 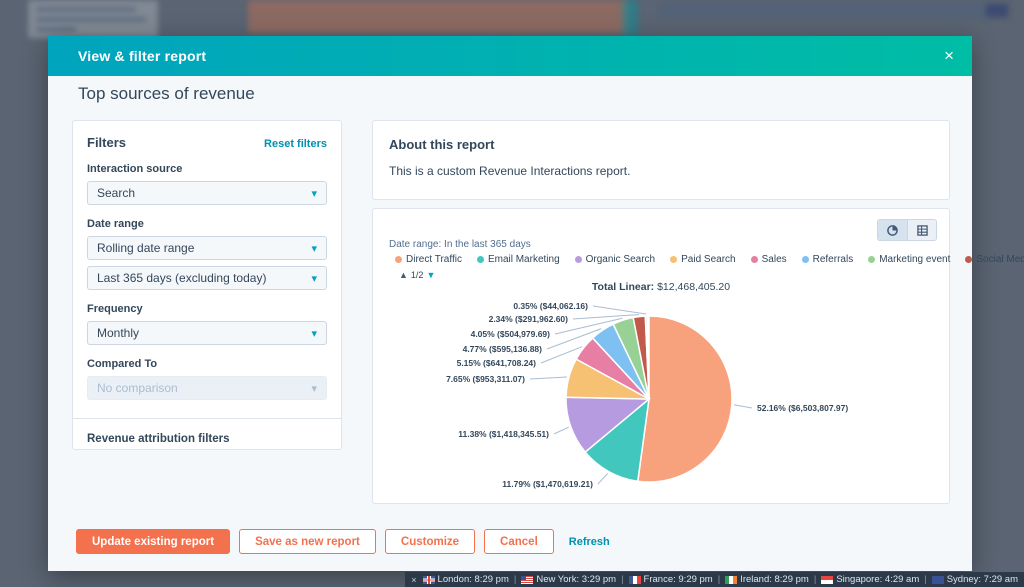 I want to click on select-value: Search, so click(x=116, y=193).